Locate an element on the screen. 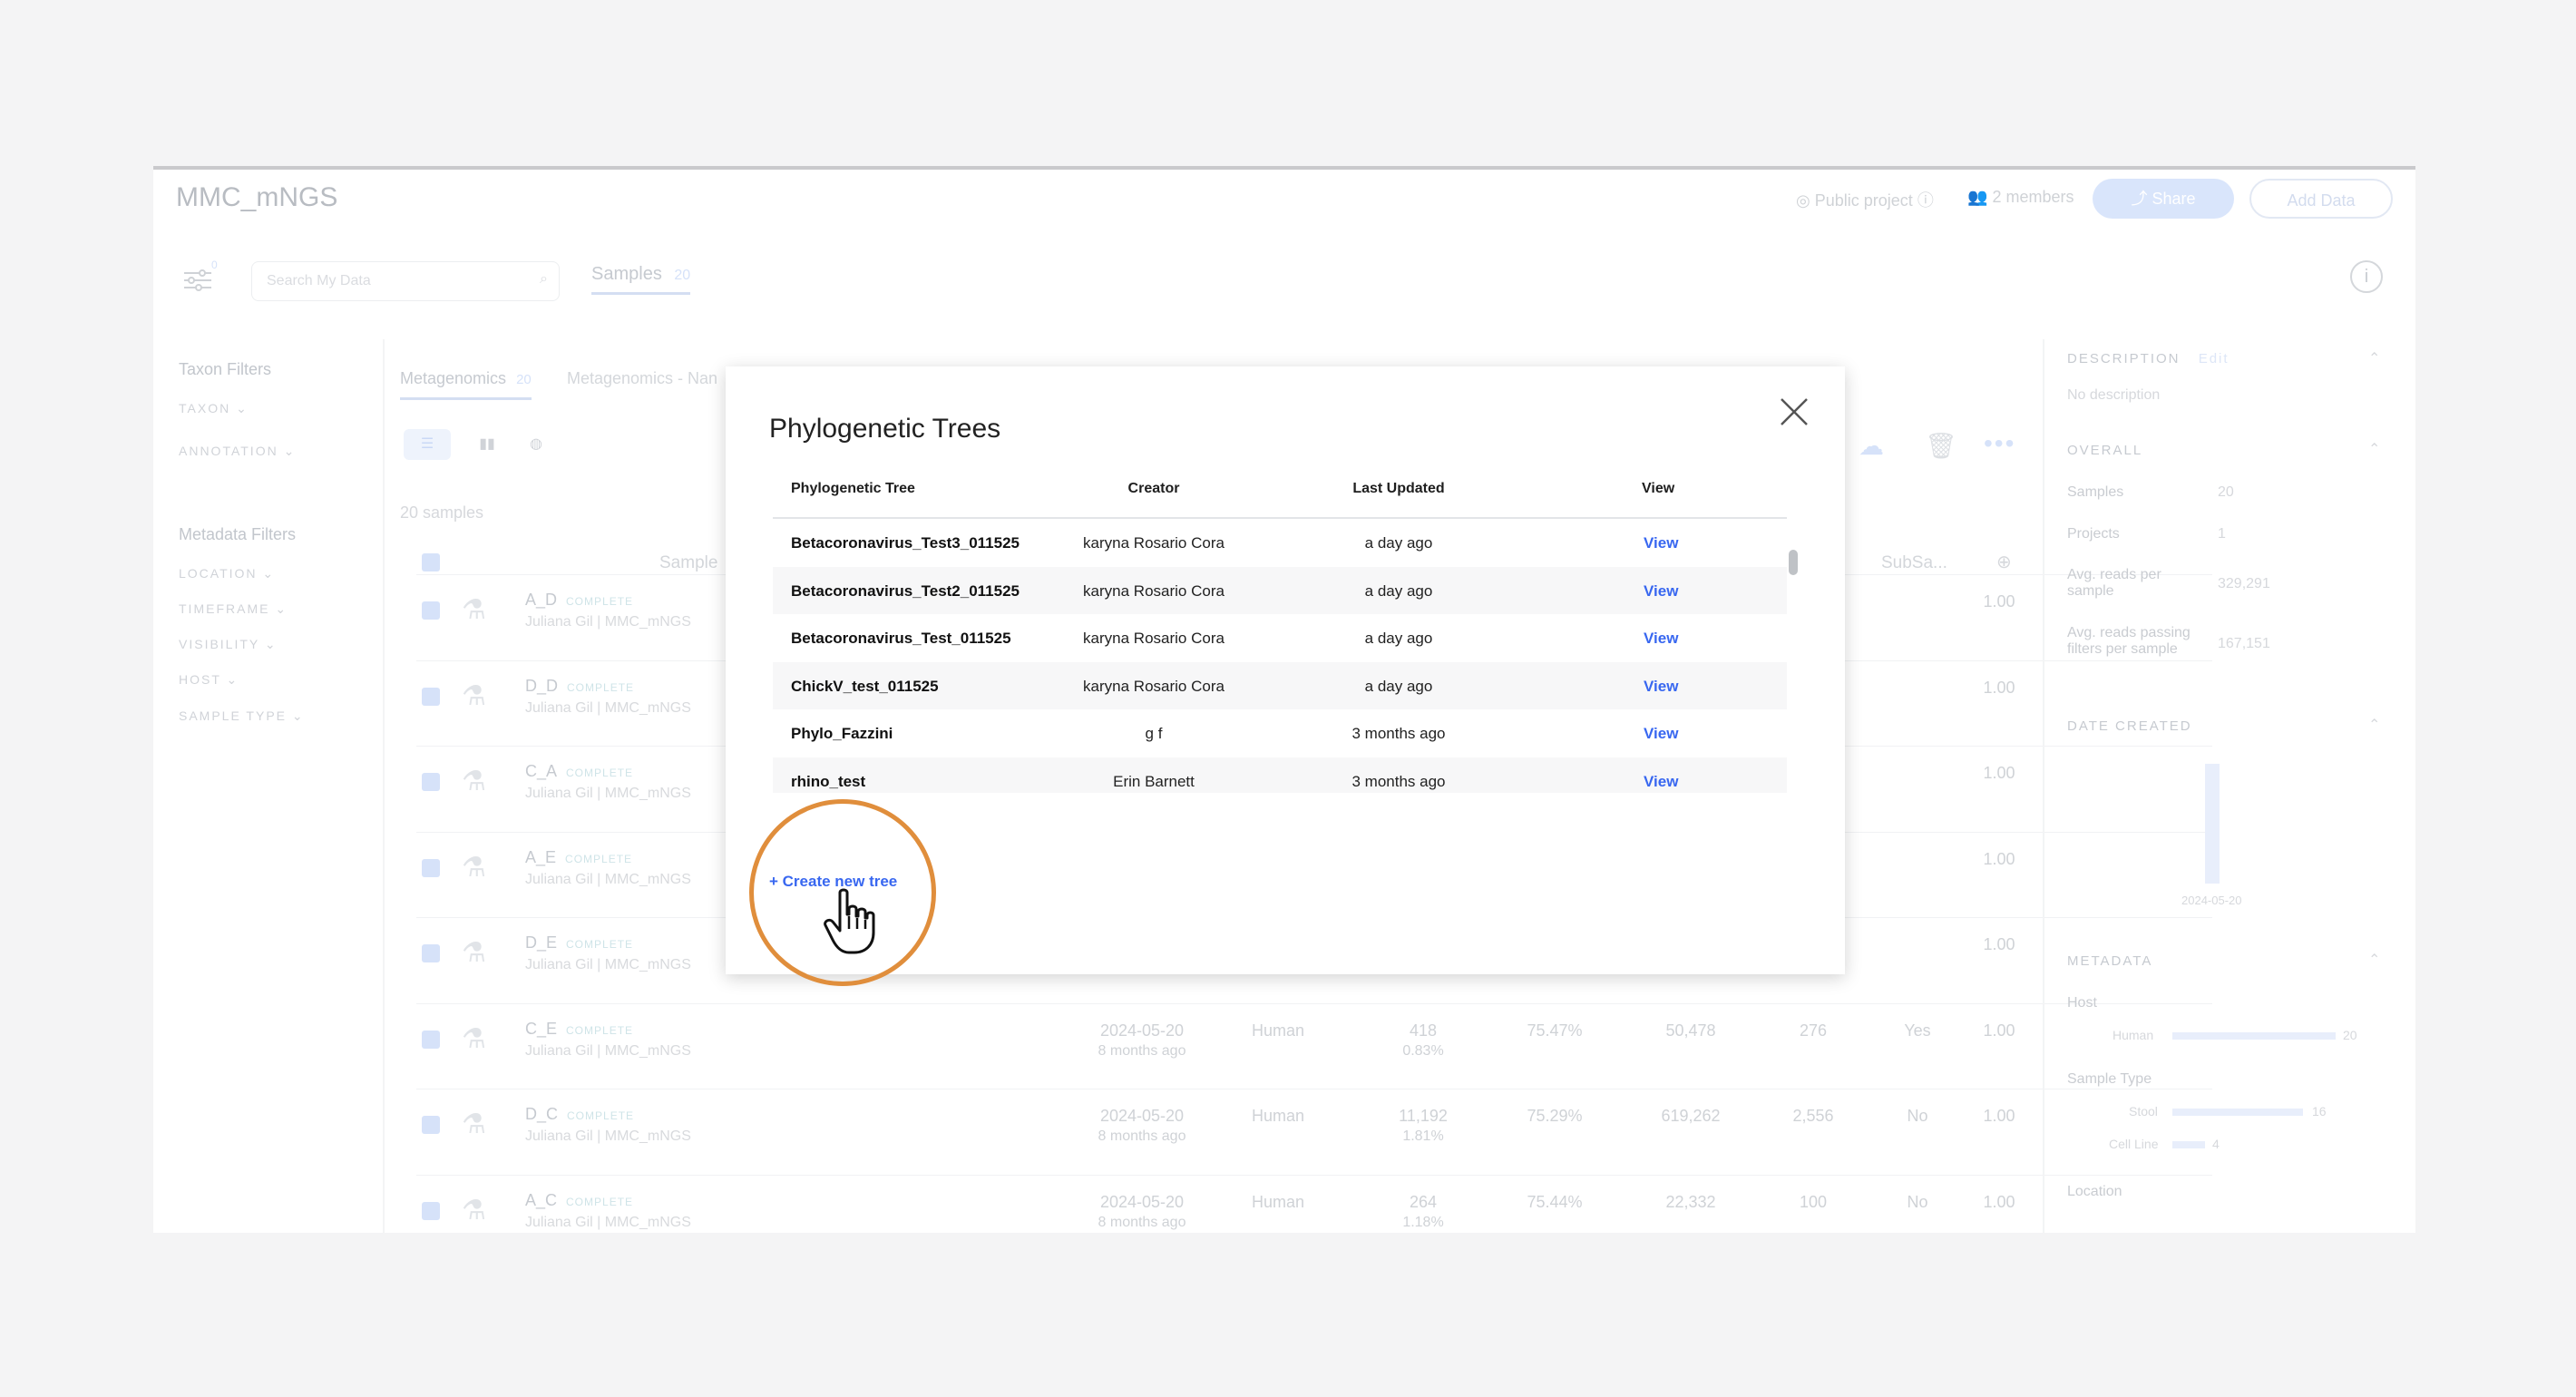 The height and width of the screenshot is (1397, 2576). add-data-button: Add Data is located at coordinates (2321, 199).